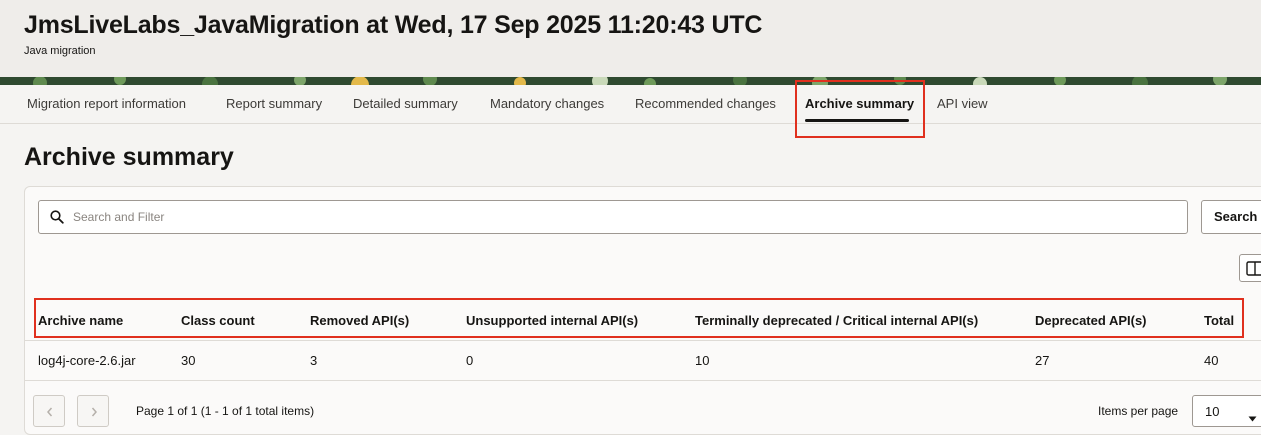 The height and width of the screenshot is (435, 1261). Describe the element at coordinates (49, 411) in the screenshot. I see `previous-page-button` at that location.